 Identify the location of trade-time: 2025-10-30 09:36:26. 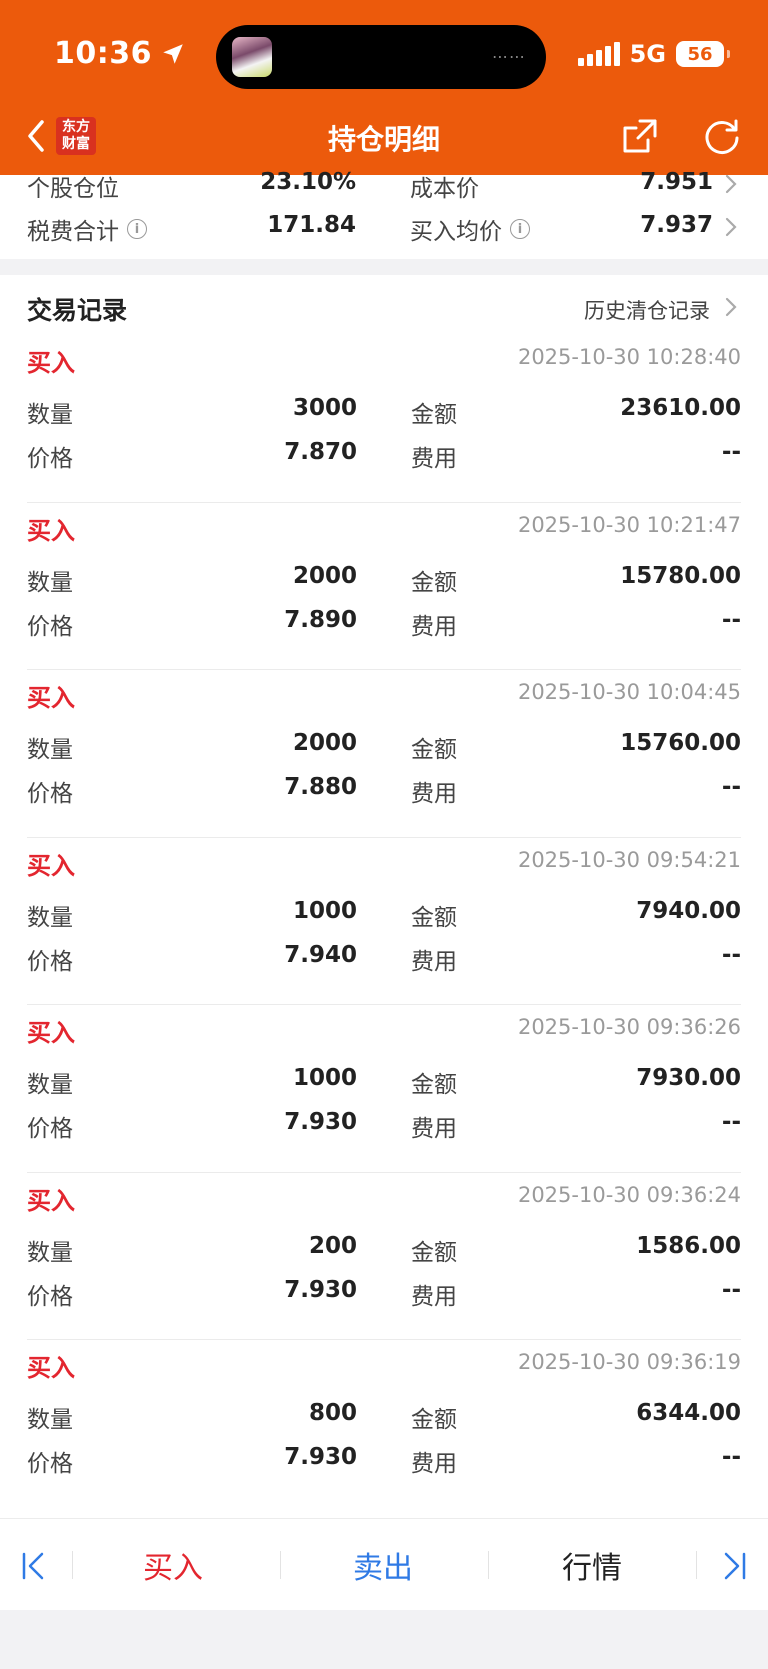
(629, 1027).